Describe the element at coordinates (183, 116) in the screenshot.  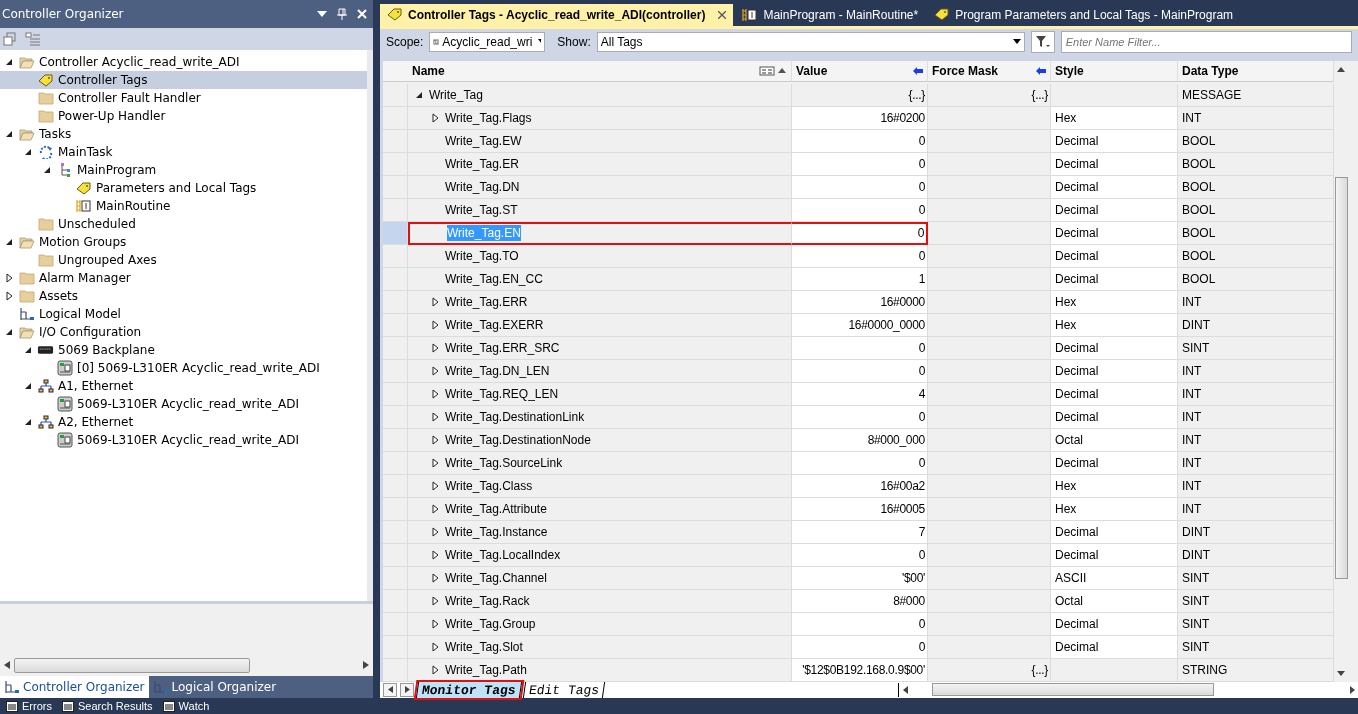
I see `tree-item: Power-Up Handler` at that location.